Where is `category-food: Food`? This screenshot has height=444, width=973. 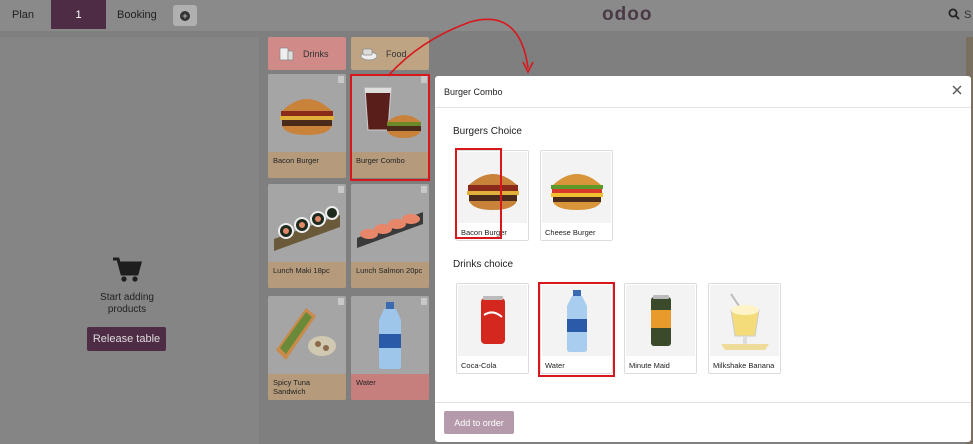
category-food: Food is located at coordinates (390, 53).